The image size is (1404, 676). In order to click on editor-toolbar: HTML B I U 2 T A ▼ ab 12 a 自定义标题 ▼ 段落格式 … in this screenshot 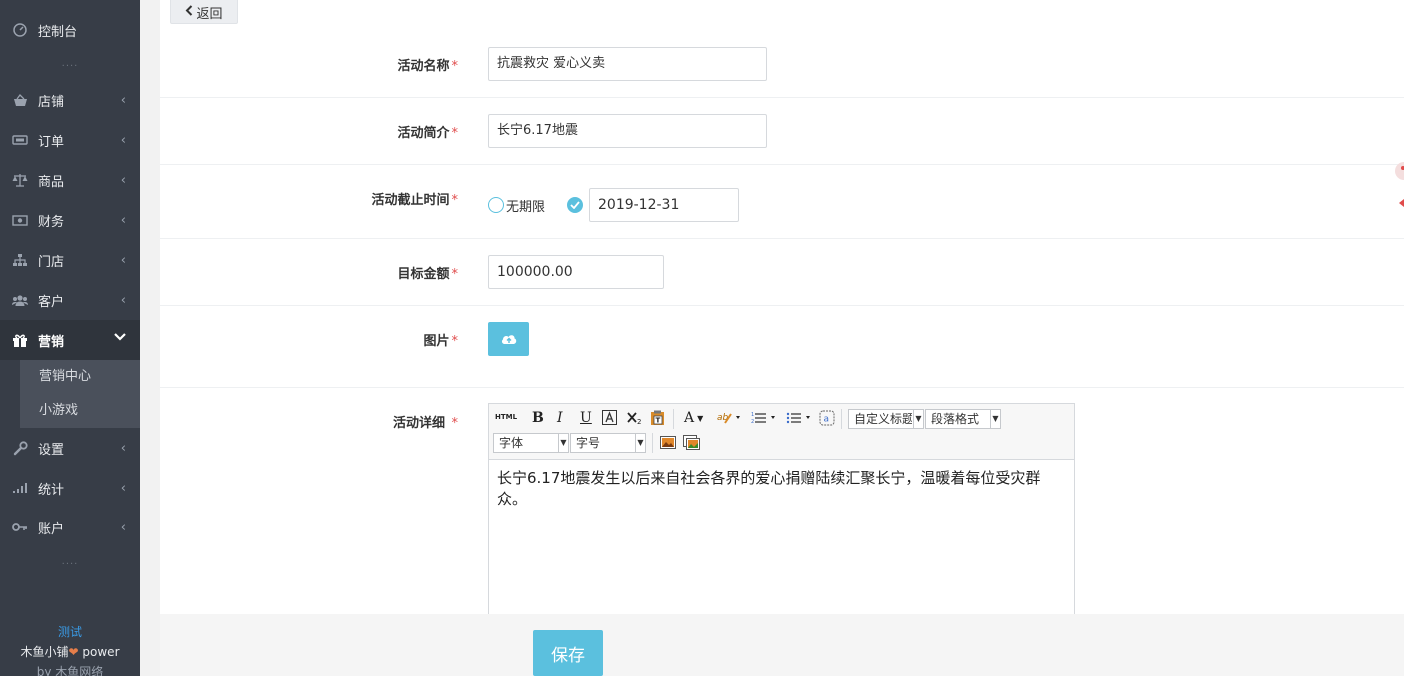, I will do `click(781, 432)`.